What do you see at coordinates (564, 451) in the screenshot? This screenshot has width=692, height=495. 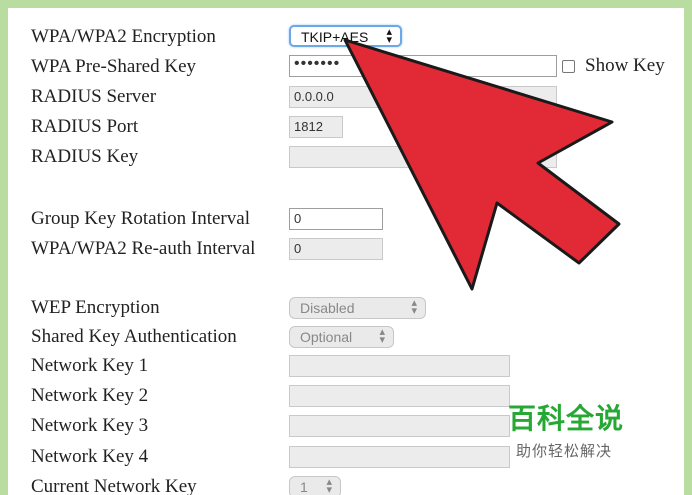 I see `watermark-subtitle: 助你轻松解决` at bounding box center [564, 451].